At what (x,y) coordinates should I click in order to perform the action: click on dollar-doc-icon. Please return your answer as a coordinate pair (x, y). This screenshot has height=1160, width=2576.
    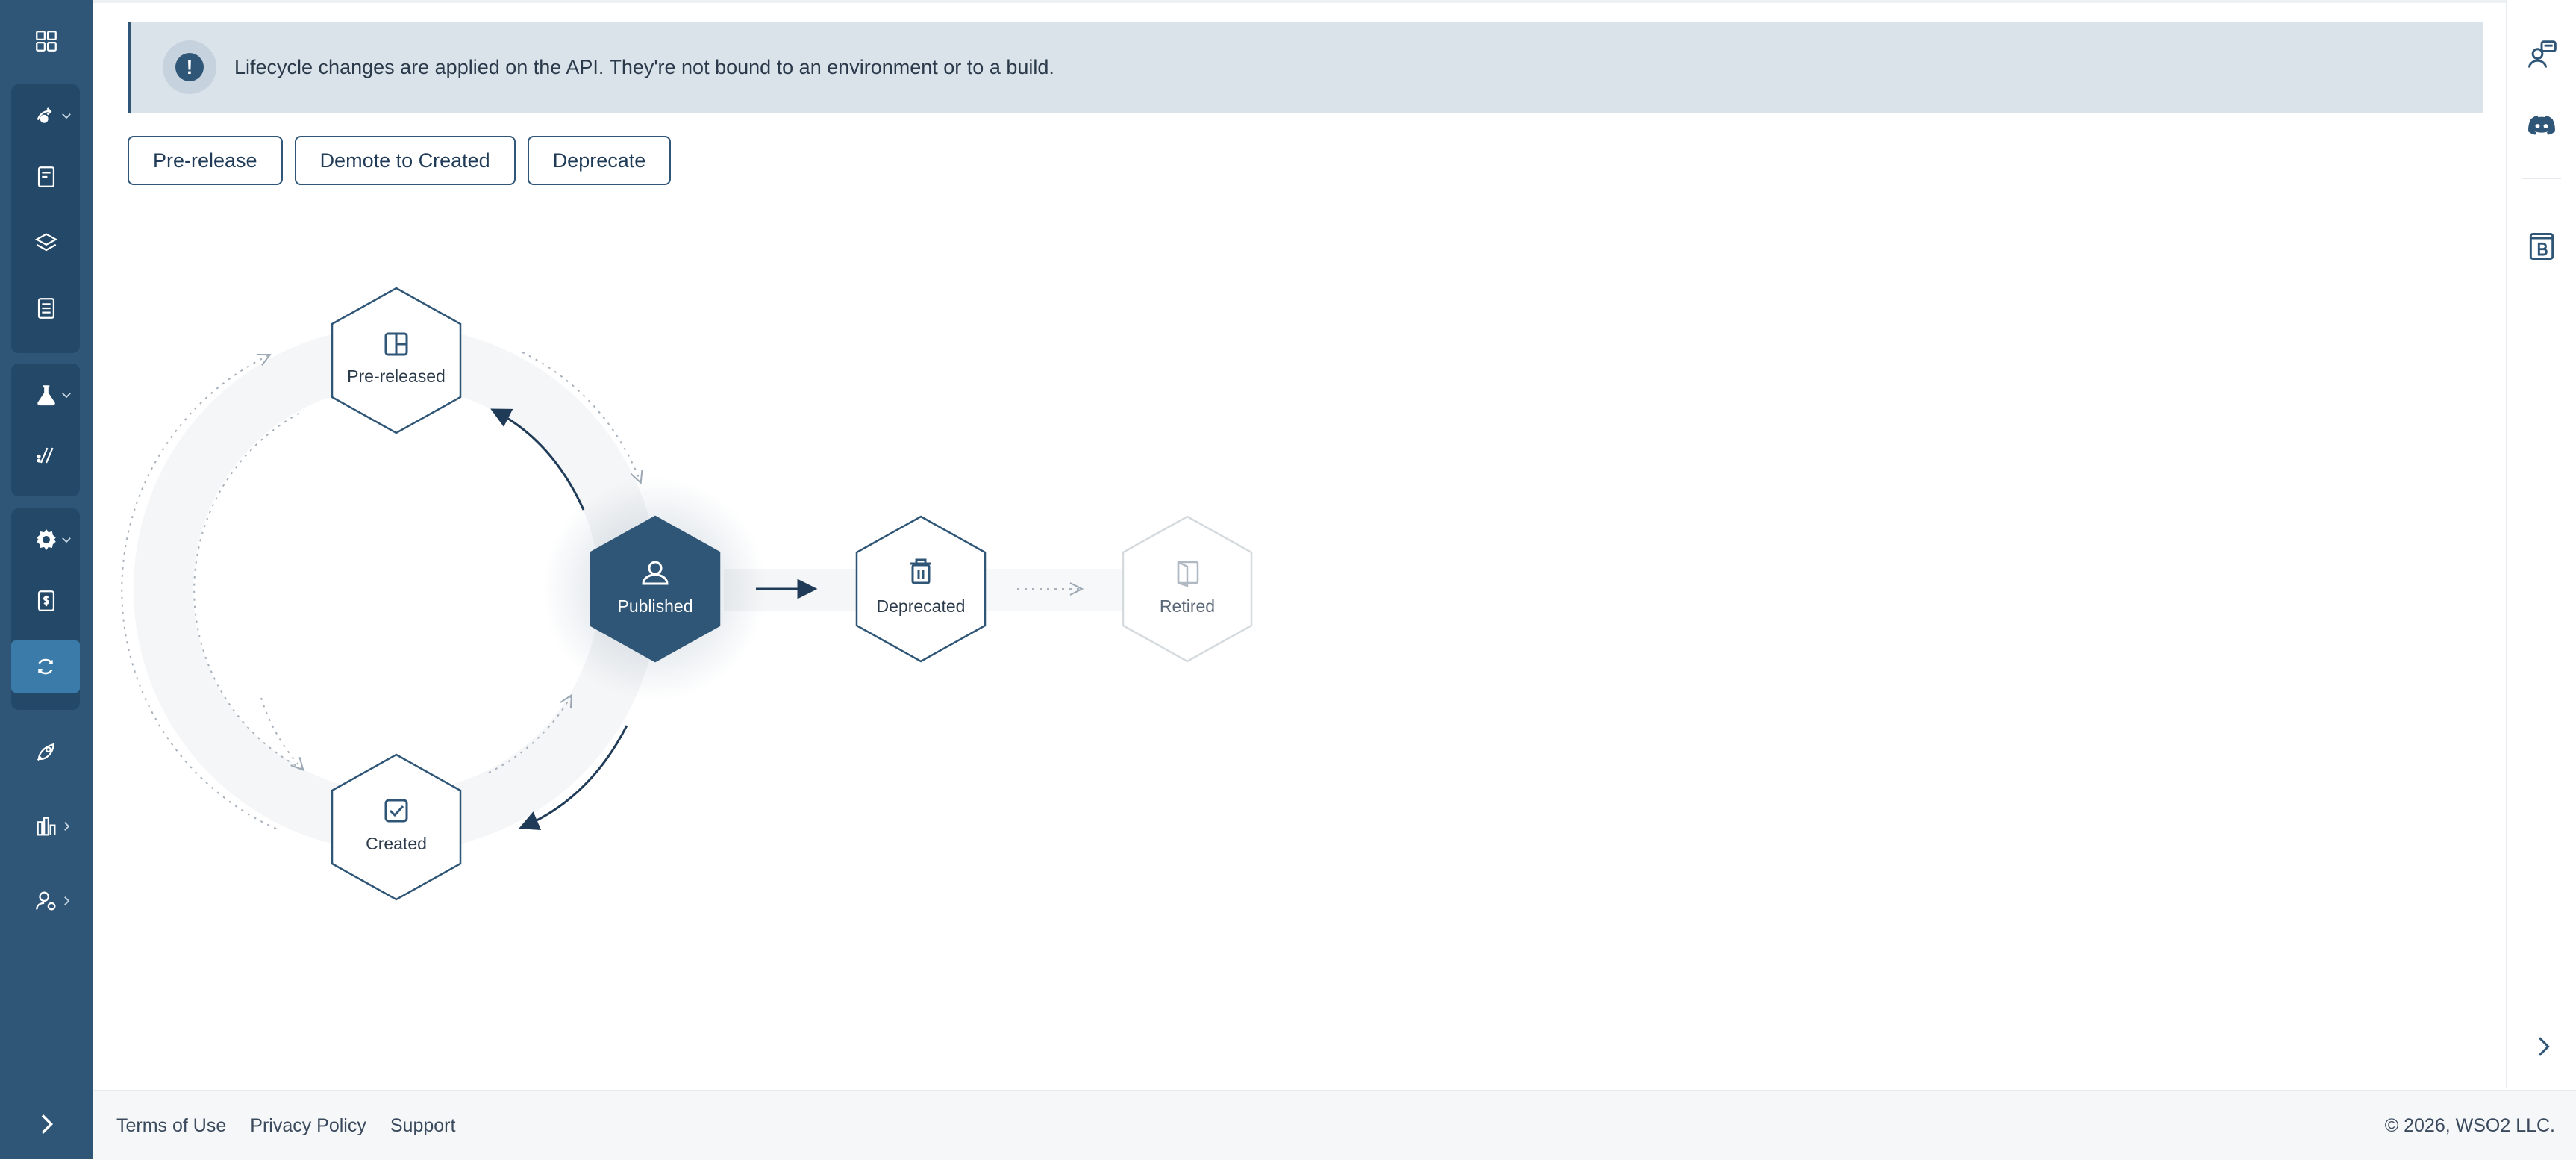
    Looking at the image, I should click on (46, 600).